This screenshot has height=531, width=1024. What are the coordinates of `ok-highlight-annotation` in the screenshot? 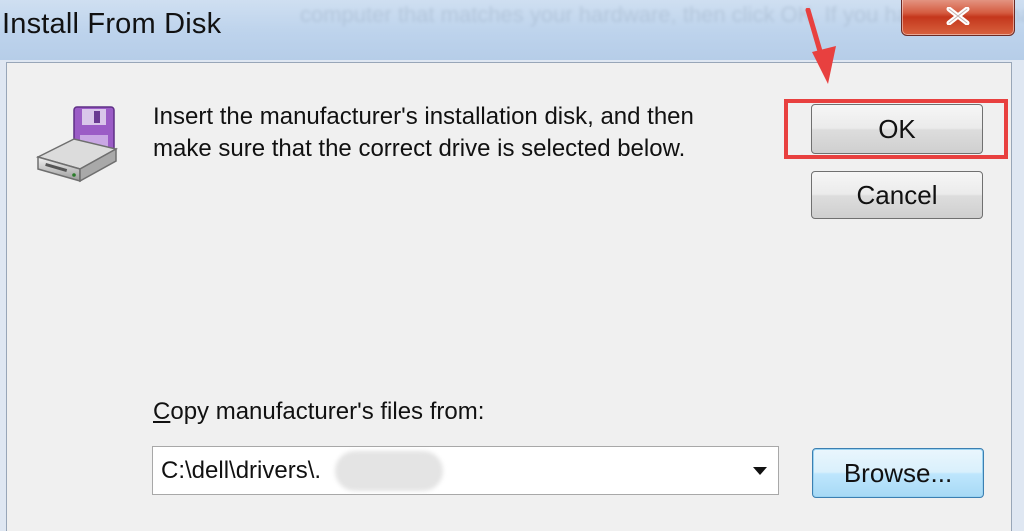 It's located at (896, 129).